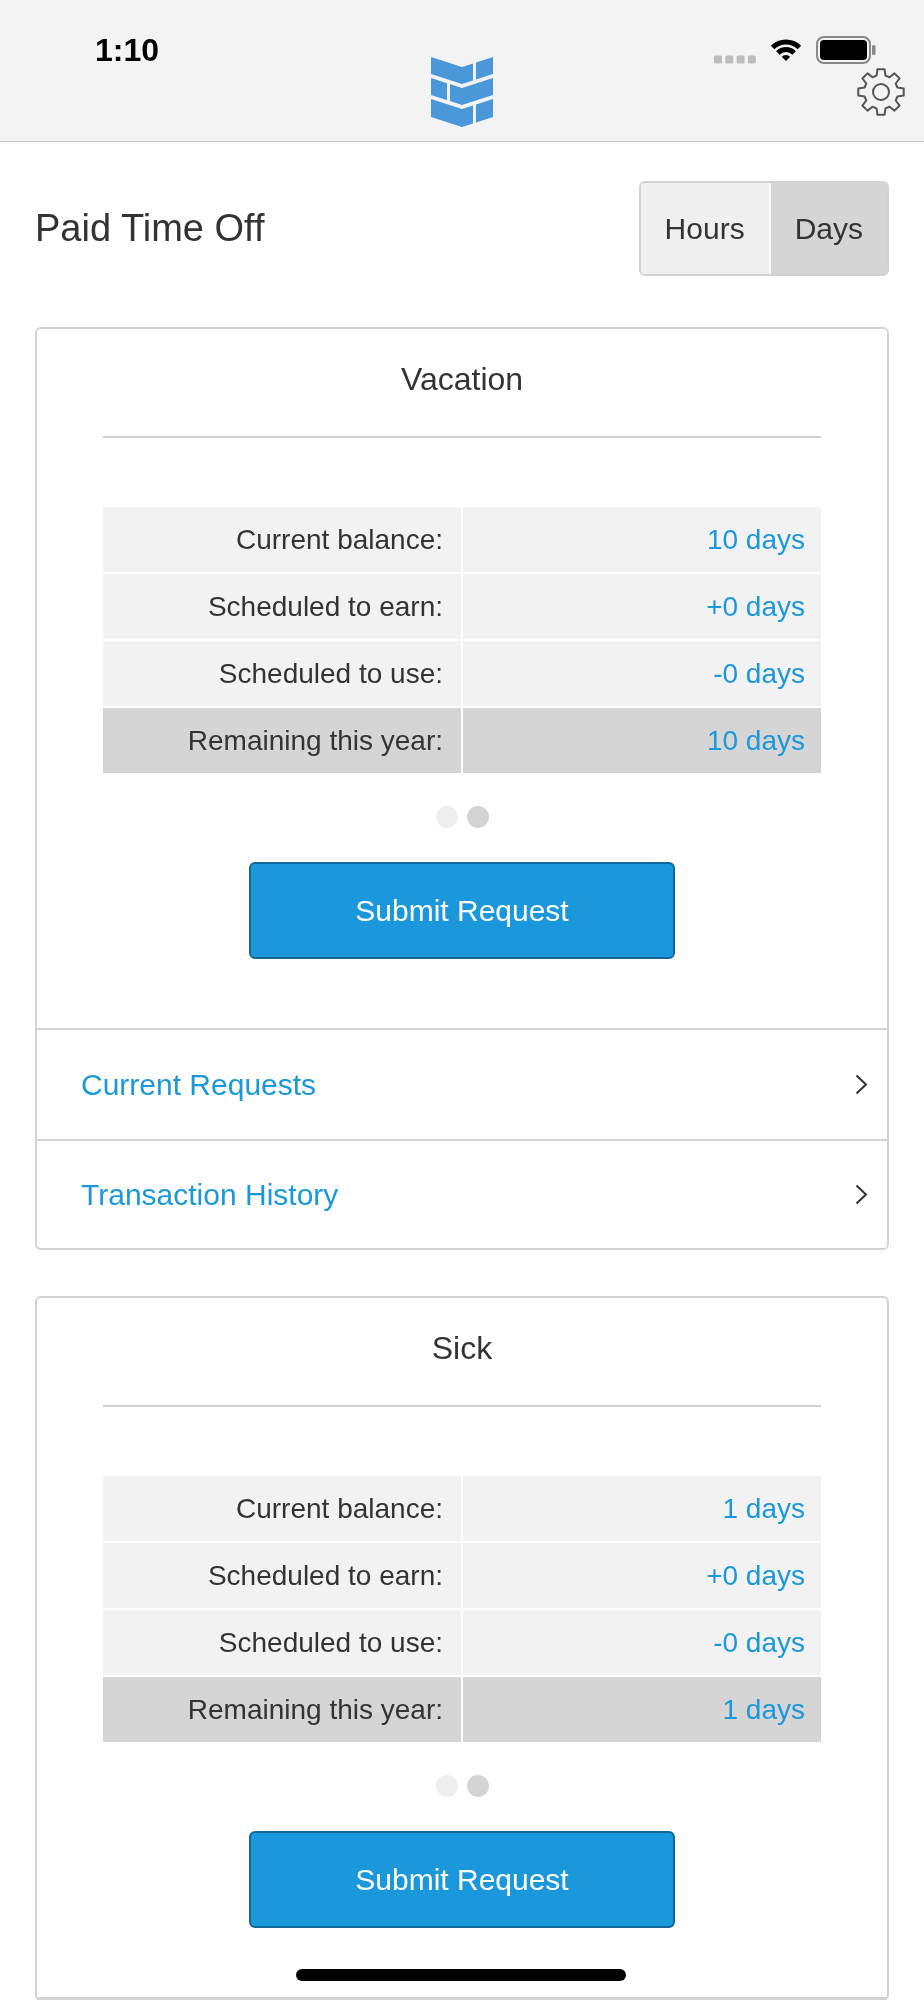 The width and height of the screenshot is (924, 2000). What do you see at coordinates (462, 379) in the screenshot?
I see `card-title: Vacation` at bounding box center [462, 379].